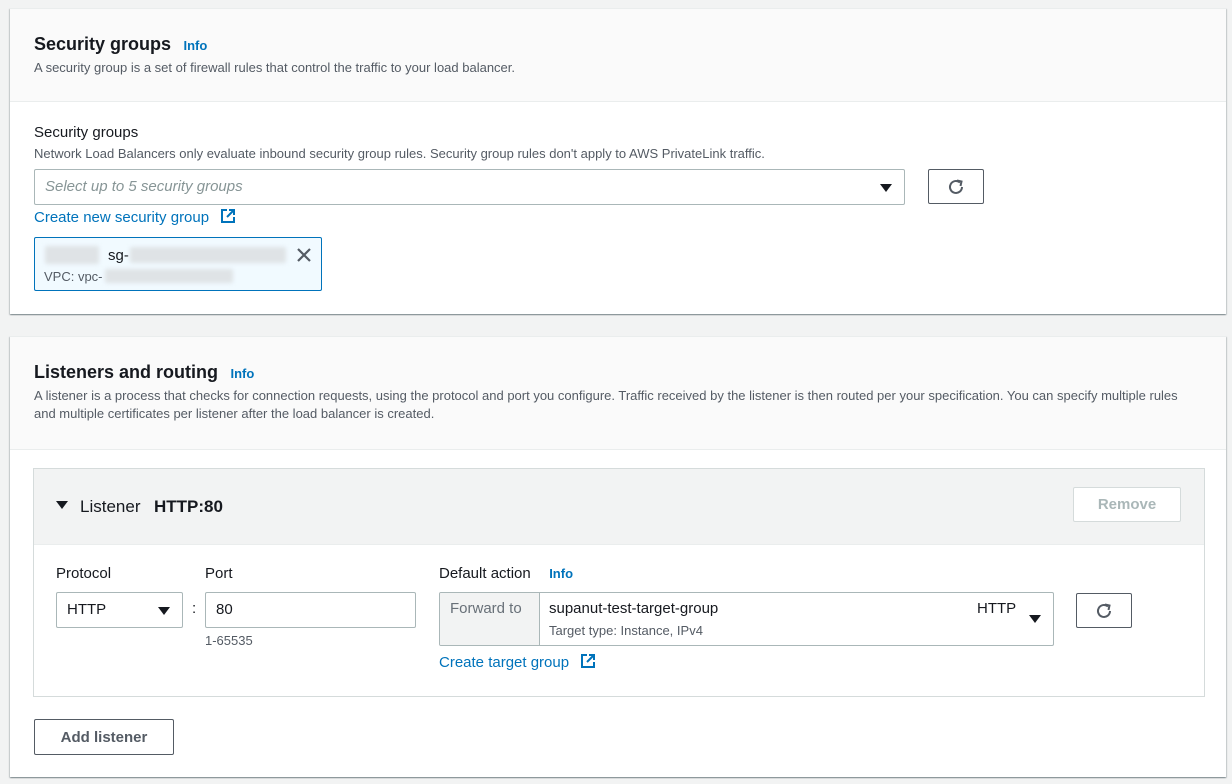 Image resolution: width=1232 pixels, height=784 pixels. What do you see at coordinates (310, 610) in the screenshot?
I see `port-input: 80` at bounding box center [310, 610].